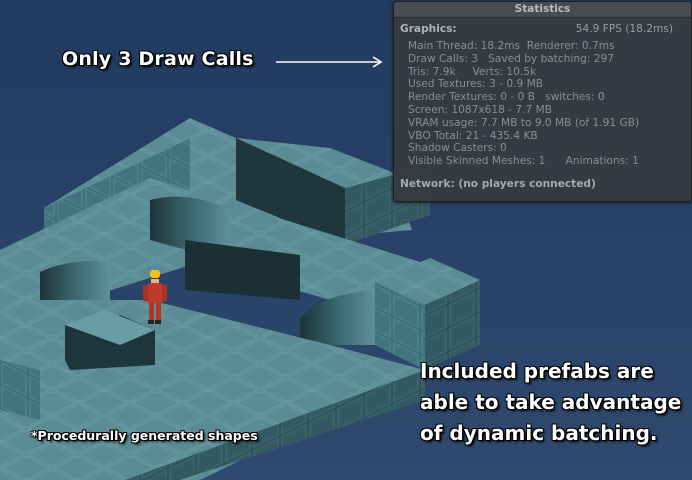 The width and height of the screenshot is (692, 480). I want to click on procedural-caption: *Procedurally generated shapes, so click(144, 435).